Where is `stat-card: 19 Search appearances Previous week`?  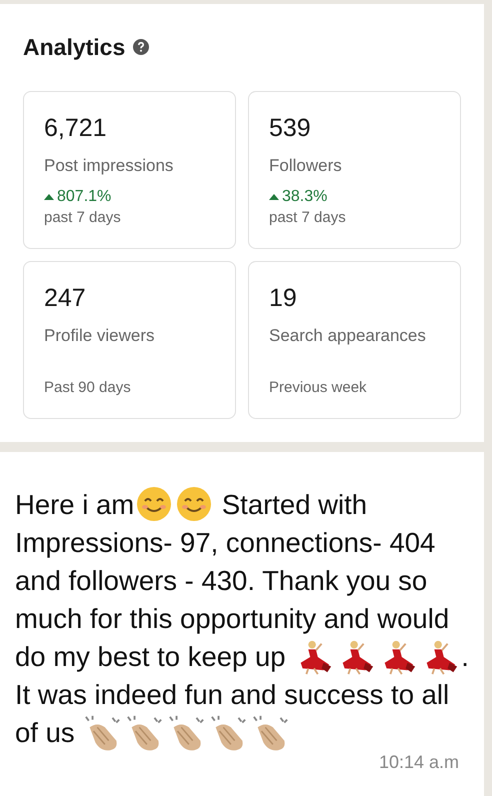
stat-card: 19 Search appearances Previous week is located at coordinates (354, 339).